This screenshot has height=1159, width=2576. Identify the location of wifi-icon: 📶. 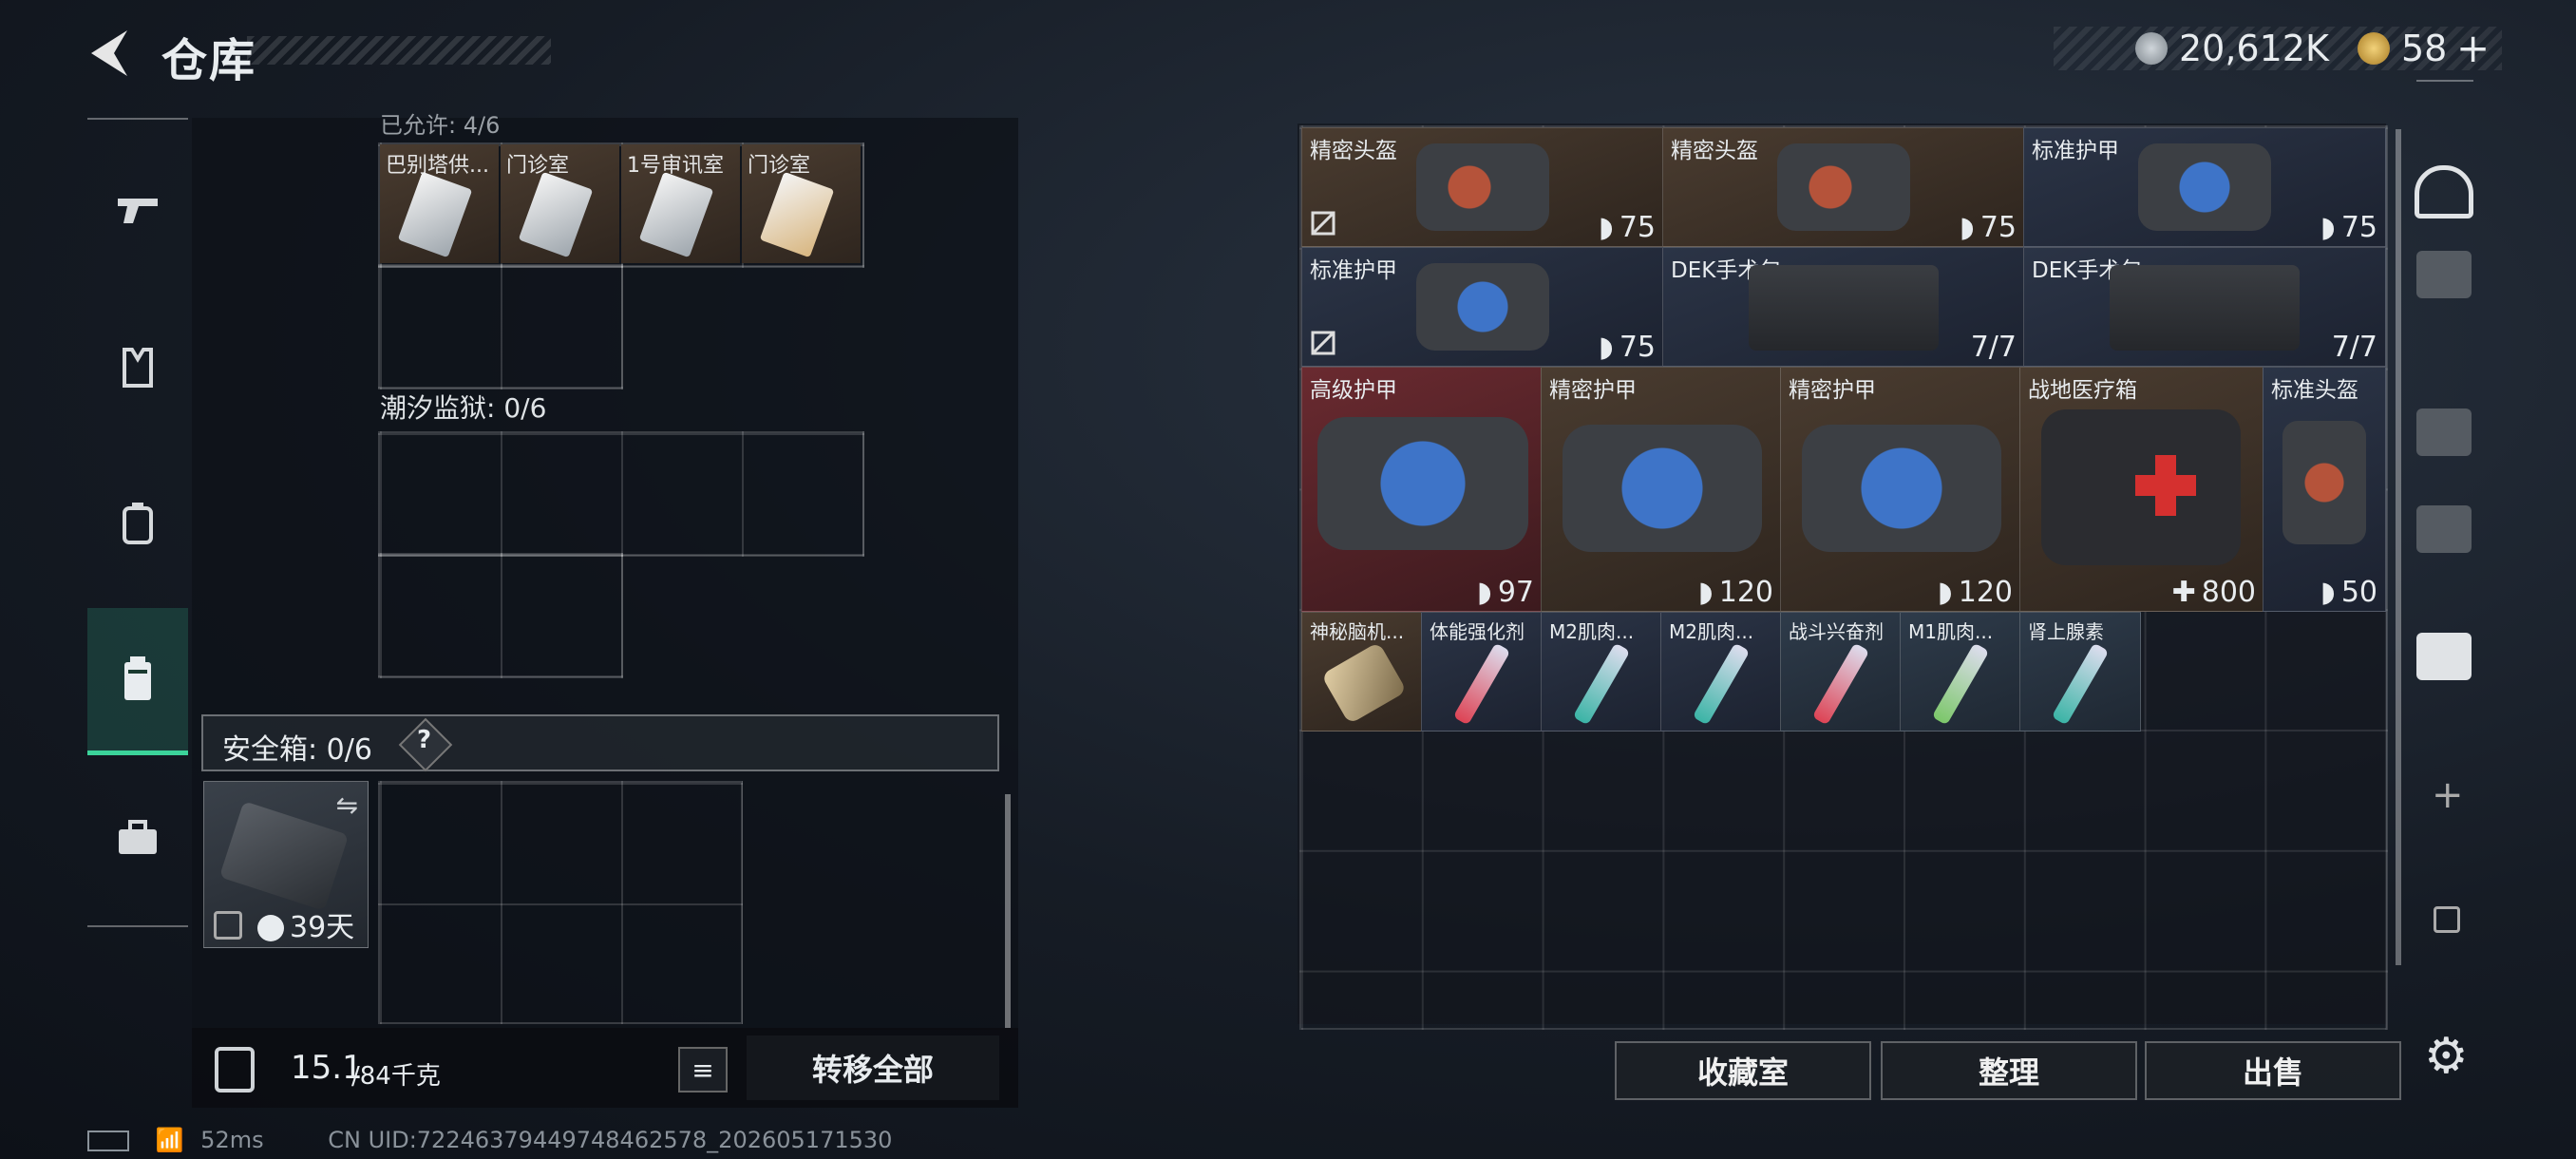
(169, 1140).